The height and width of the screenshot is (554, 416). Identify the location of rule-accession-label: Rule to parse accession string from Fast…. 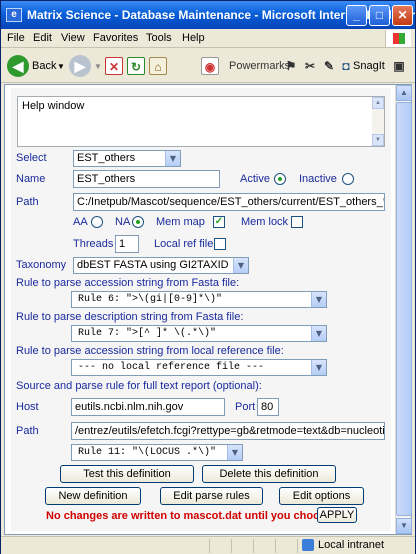
(128, 283).